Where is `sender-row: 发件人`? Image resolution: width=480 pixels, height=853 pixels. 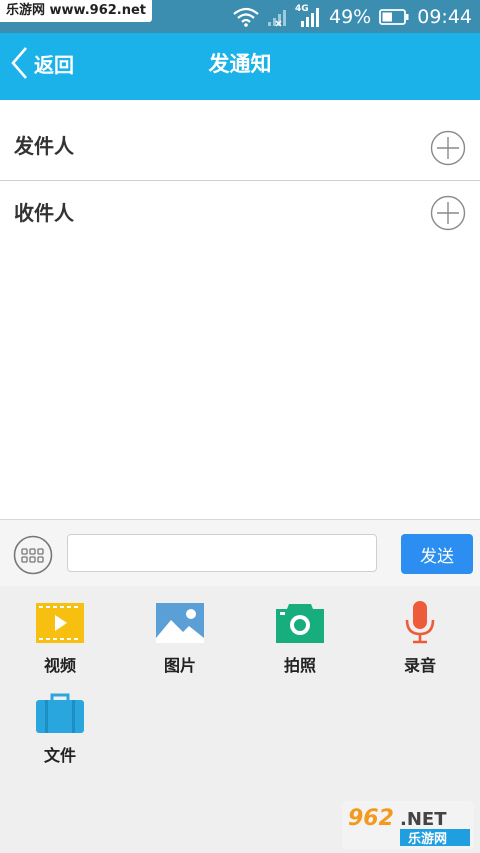 sender-row: 发件人 is located at coordinates (240, 140).